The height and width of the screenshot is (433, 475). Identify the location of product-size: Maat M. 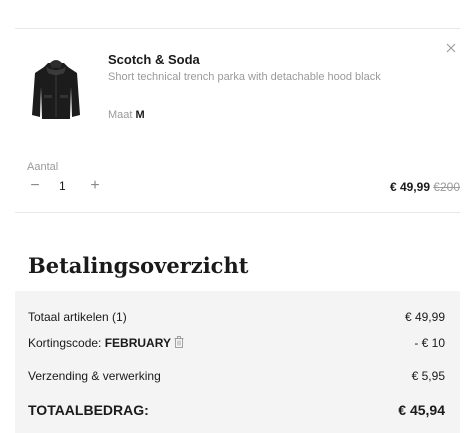
(126, 115).